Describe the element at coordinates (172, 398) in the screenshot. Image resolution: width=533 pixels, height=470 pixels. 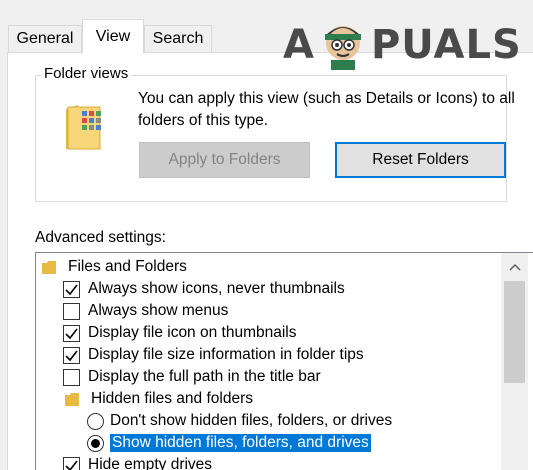
I see `tree-item-label: Hidden files and folders` at that location.